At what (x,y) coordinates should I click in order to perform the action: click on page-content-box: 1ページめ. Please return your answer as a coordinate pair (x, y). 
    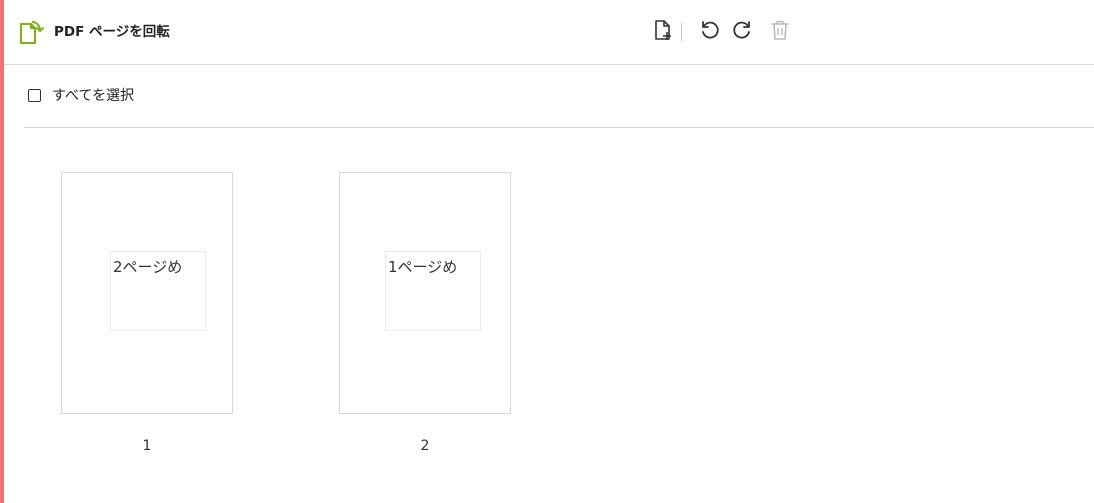
    Looking at the image, I should click on (433, 291).